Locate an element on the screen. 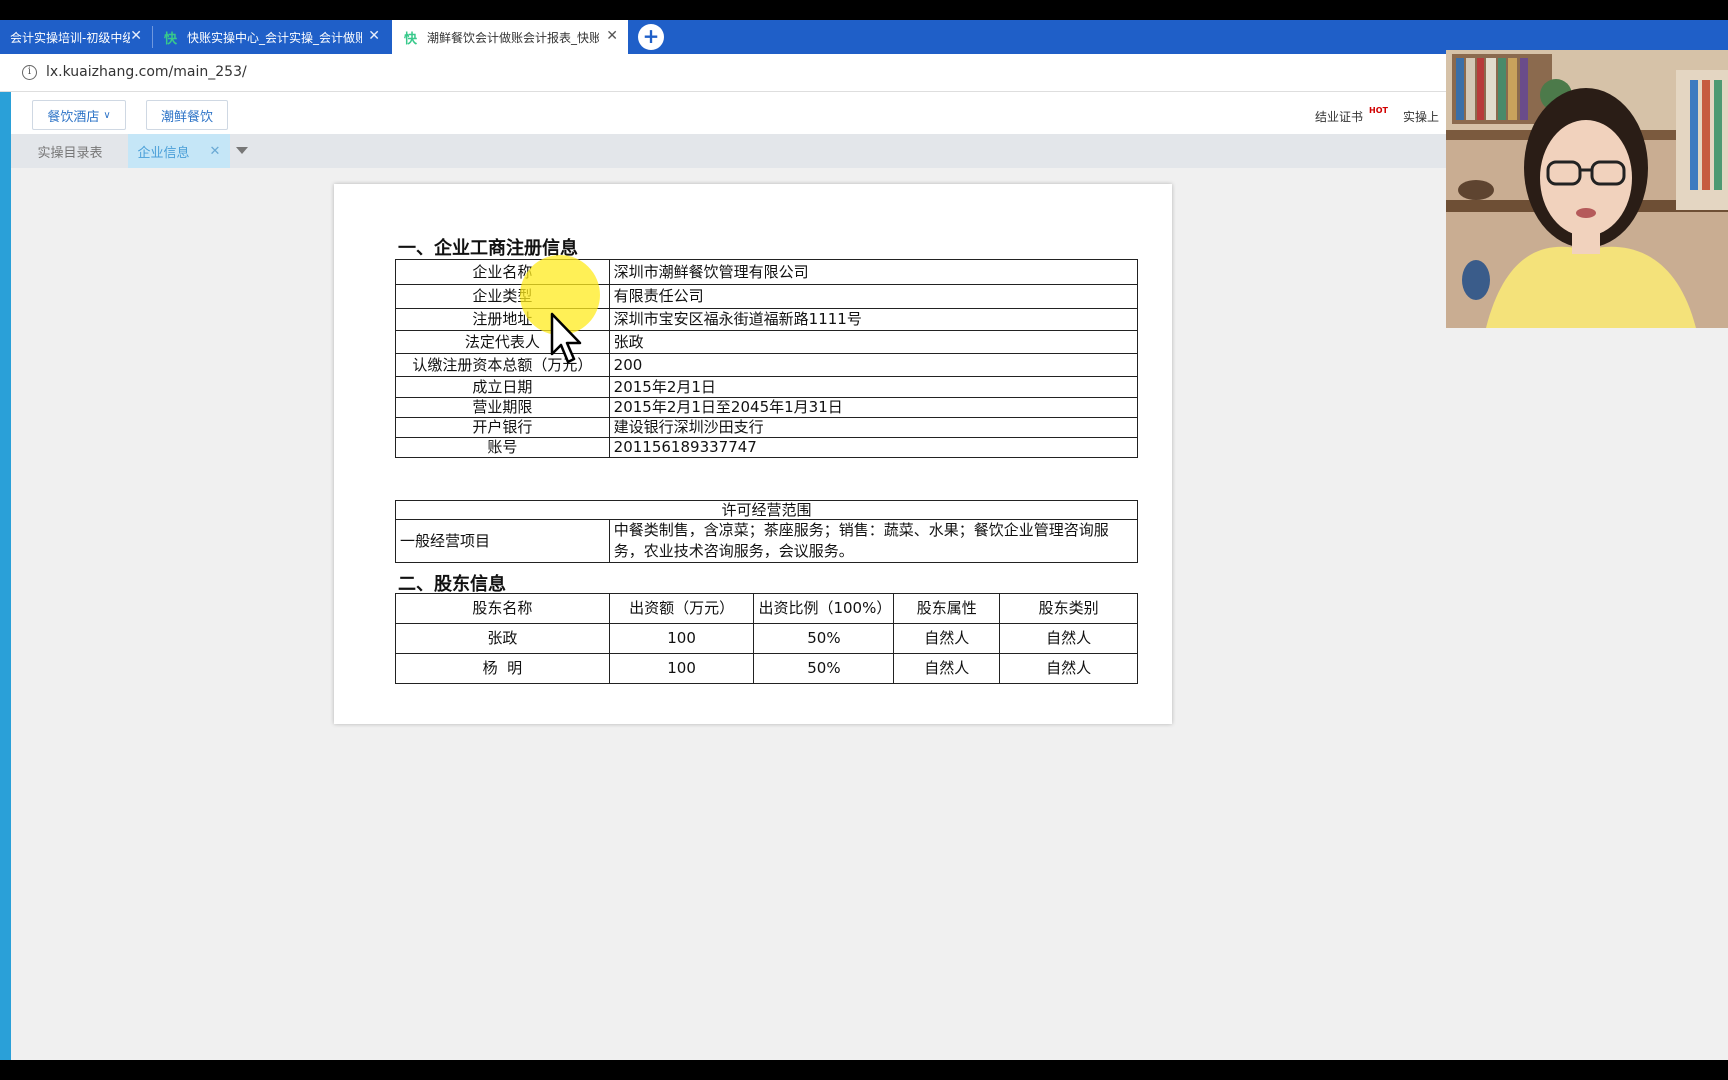  row-key: 账号 is located at coordinates (502, 447).